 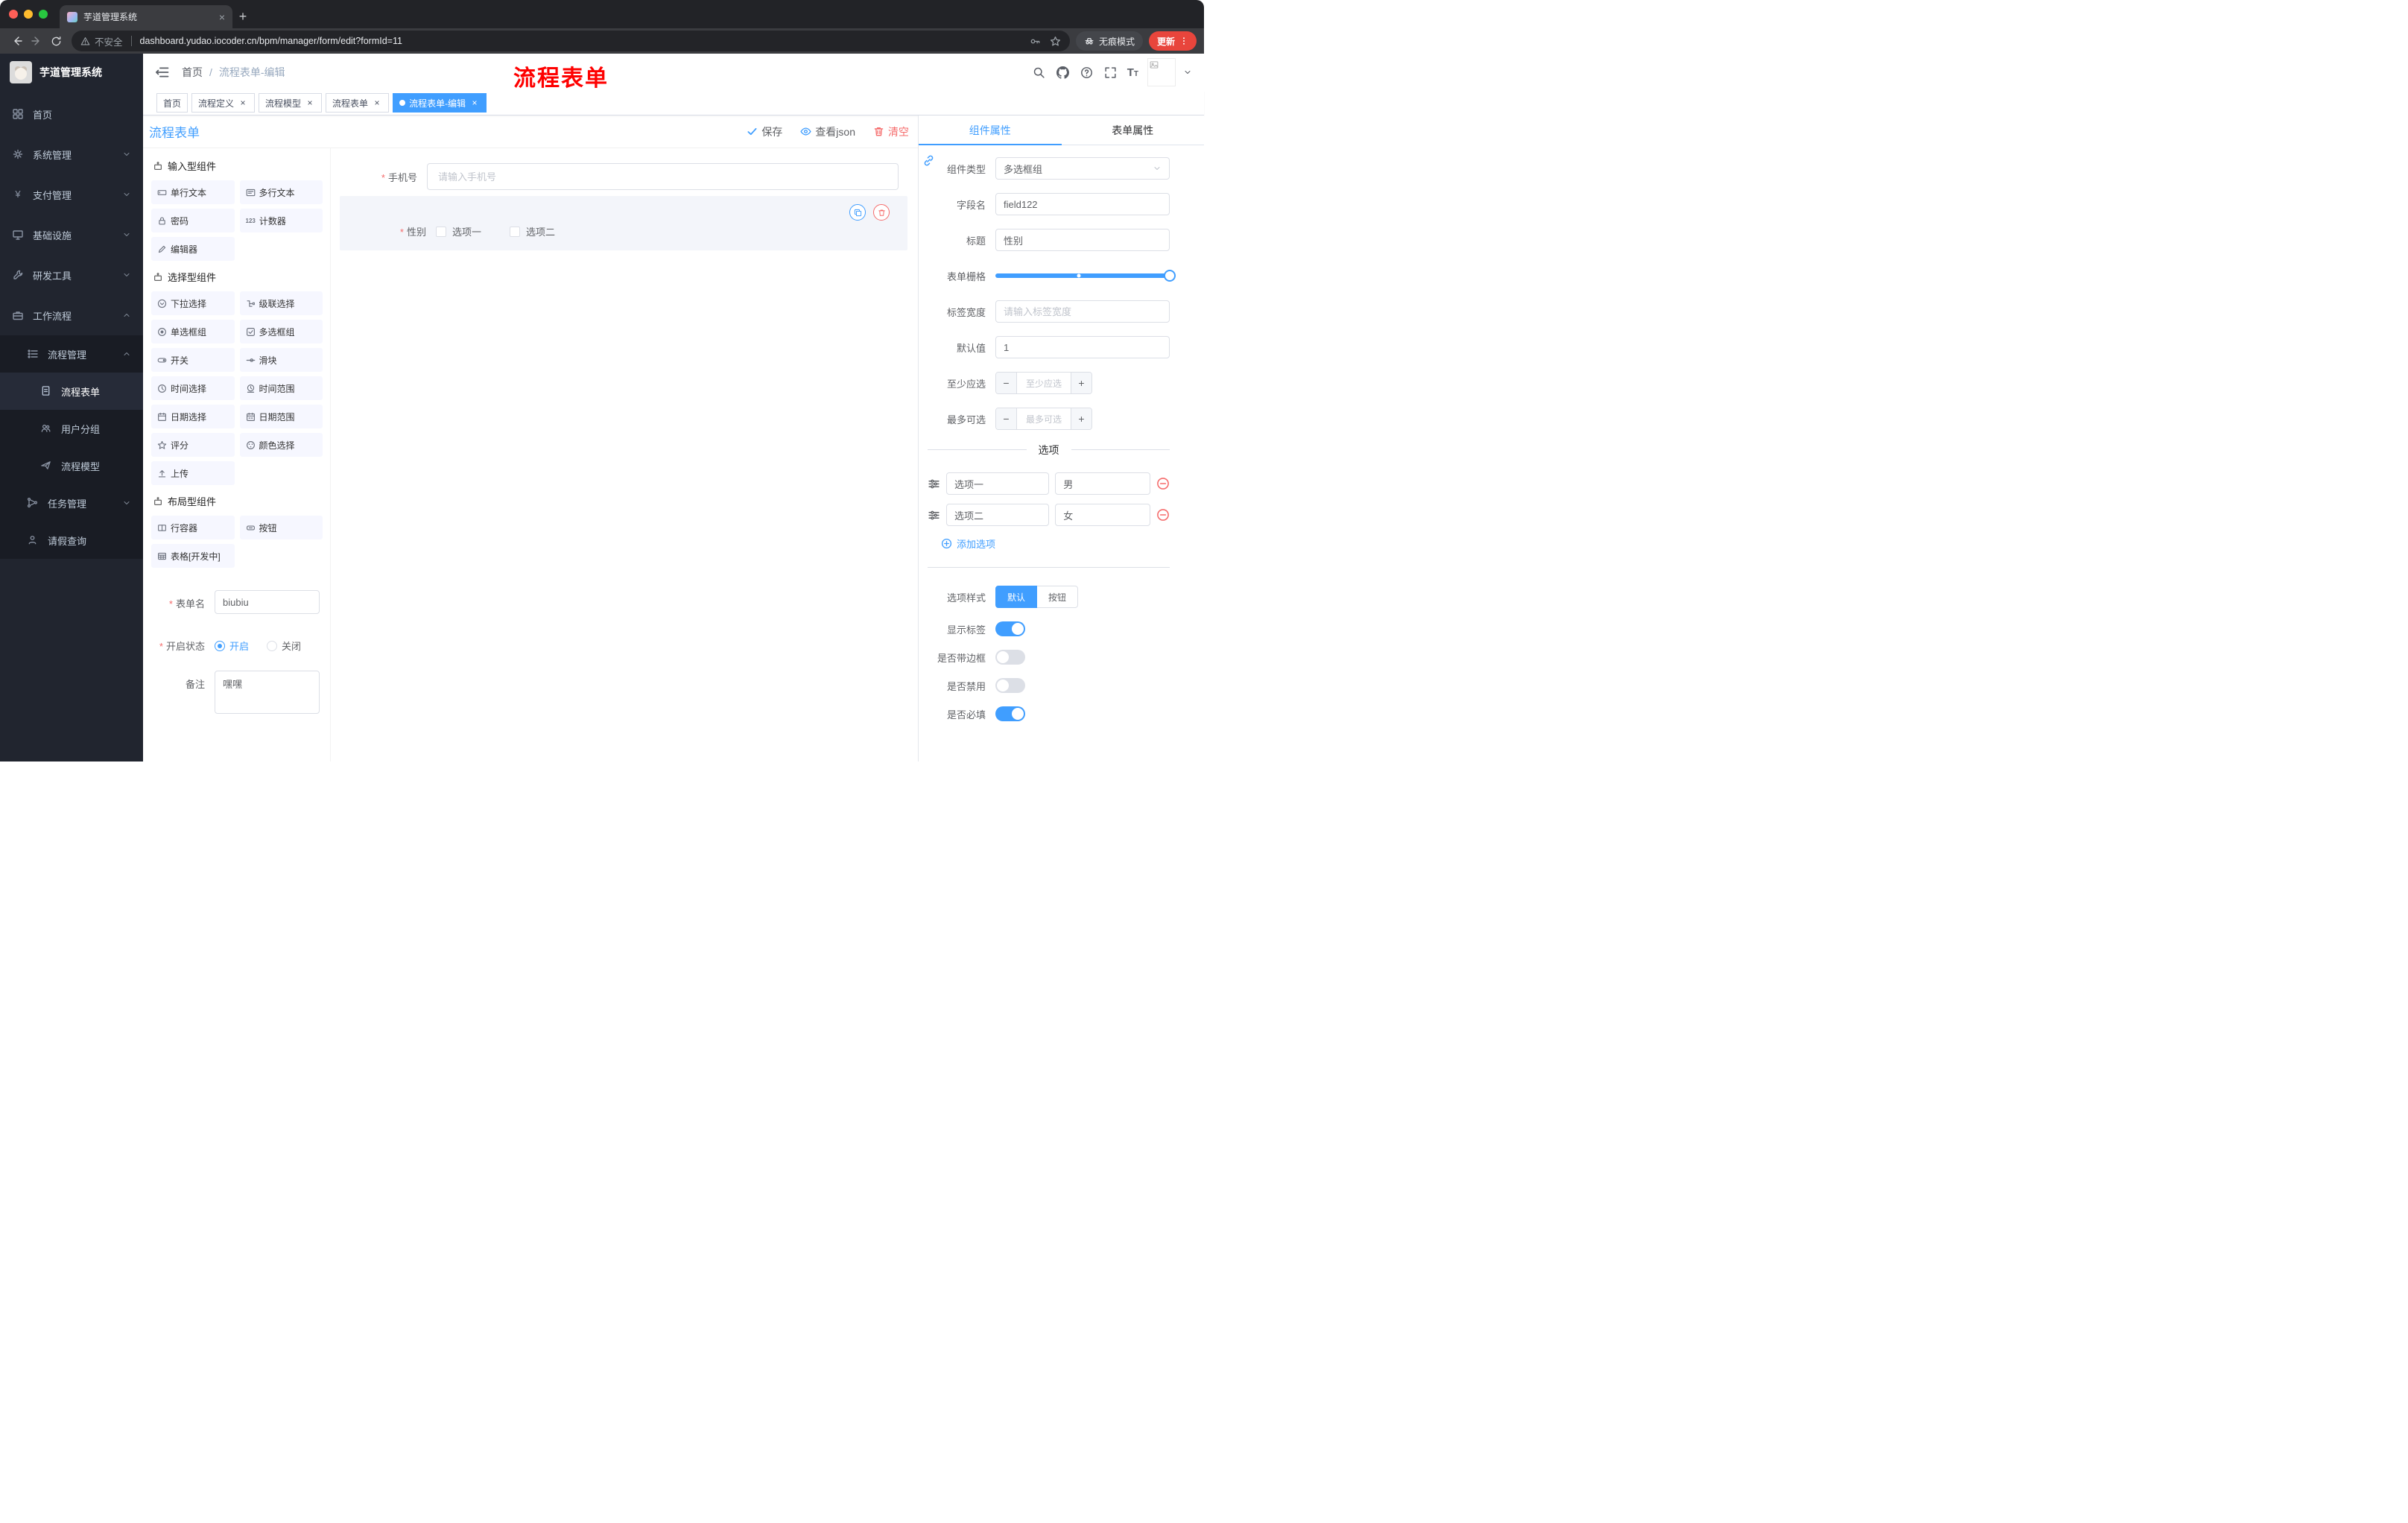 I want to click on forward-icon, so click(x=36, y=41).